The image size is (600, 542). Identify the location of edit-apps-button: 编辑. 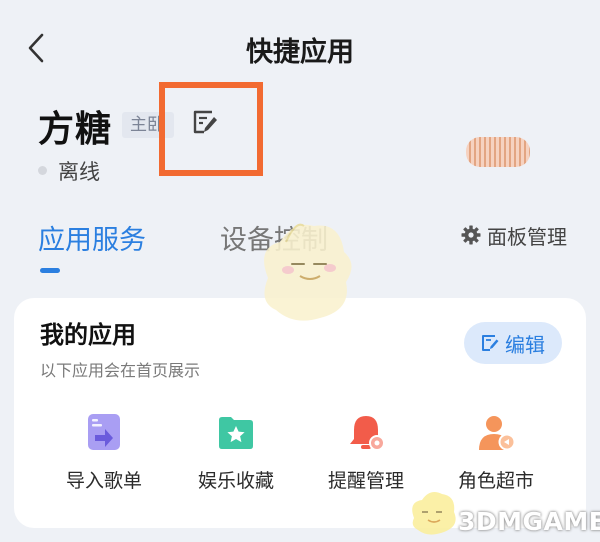
(513, 343).